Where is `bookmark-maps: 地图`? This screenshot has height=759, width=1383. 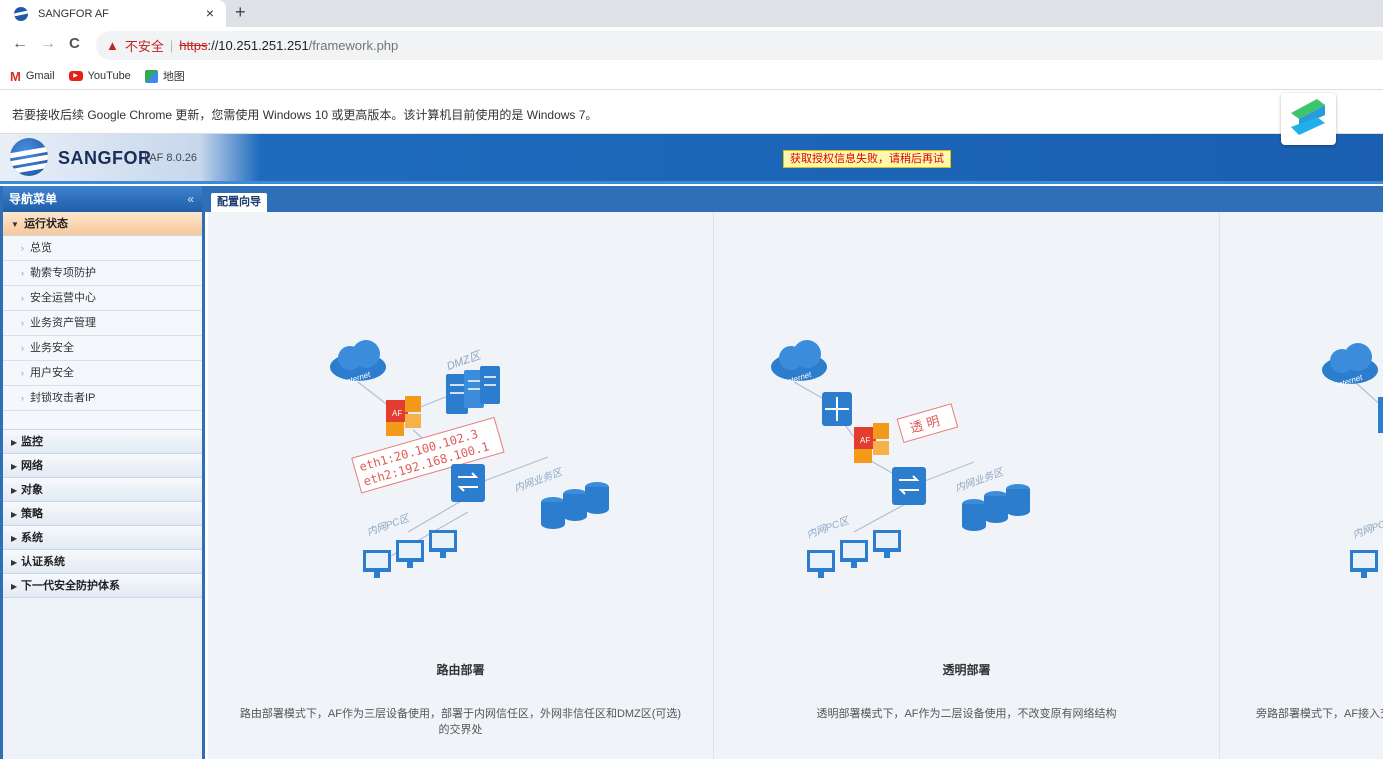
bookmark-maps: 地图 is located at coordinates (164, 76).